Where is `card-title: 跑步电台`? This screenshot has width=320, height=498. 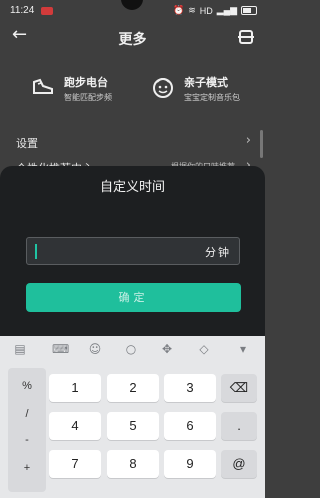 card-title: 跑步电台 is located at coordinates (86, 82).